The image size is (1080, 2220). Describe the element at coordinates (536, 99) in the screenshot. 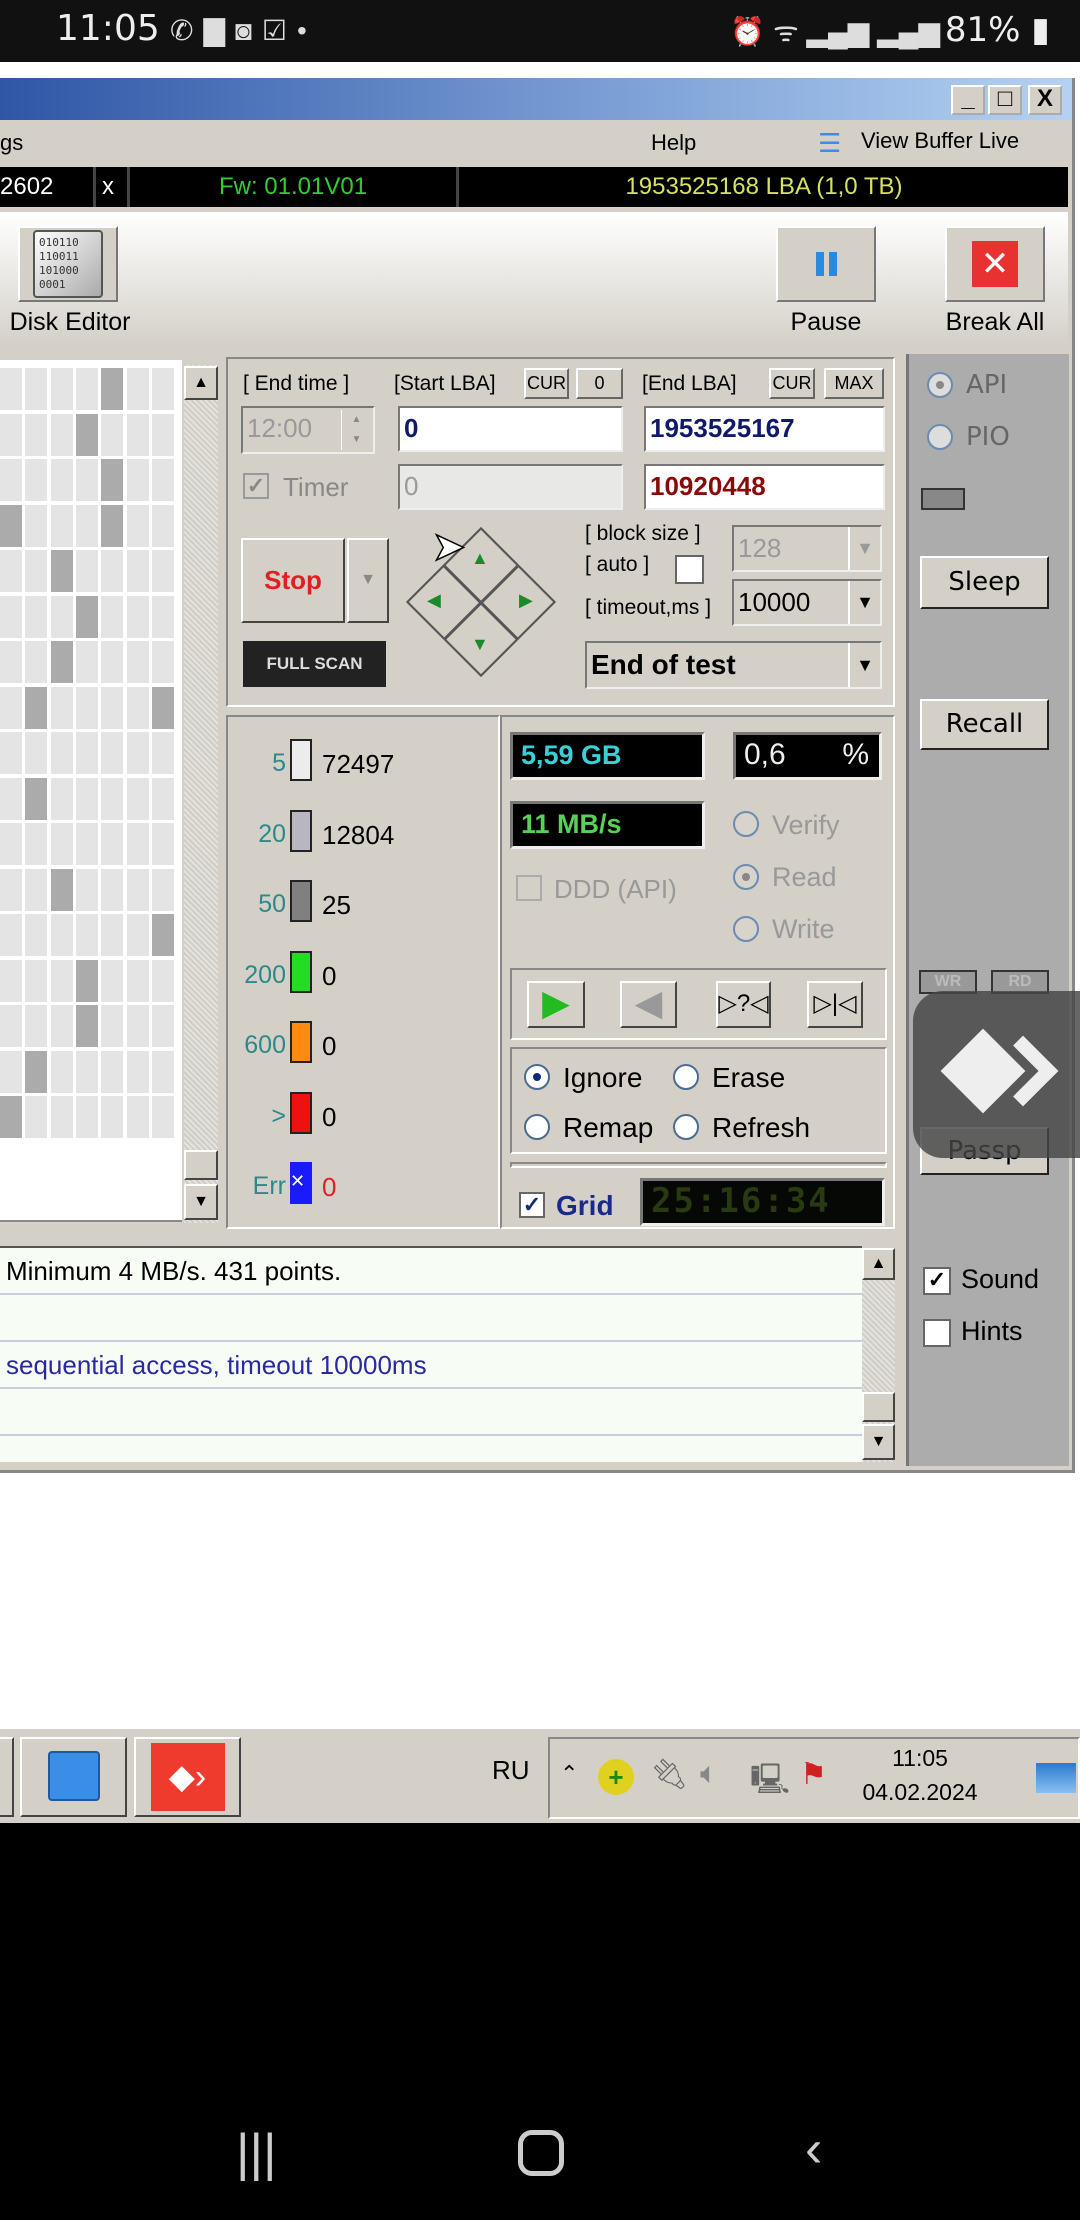

I see `window-titlebar` at that location.